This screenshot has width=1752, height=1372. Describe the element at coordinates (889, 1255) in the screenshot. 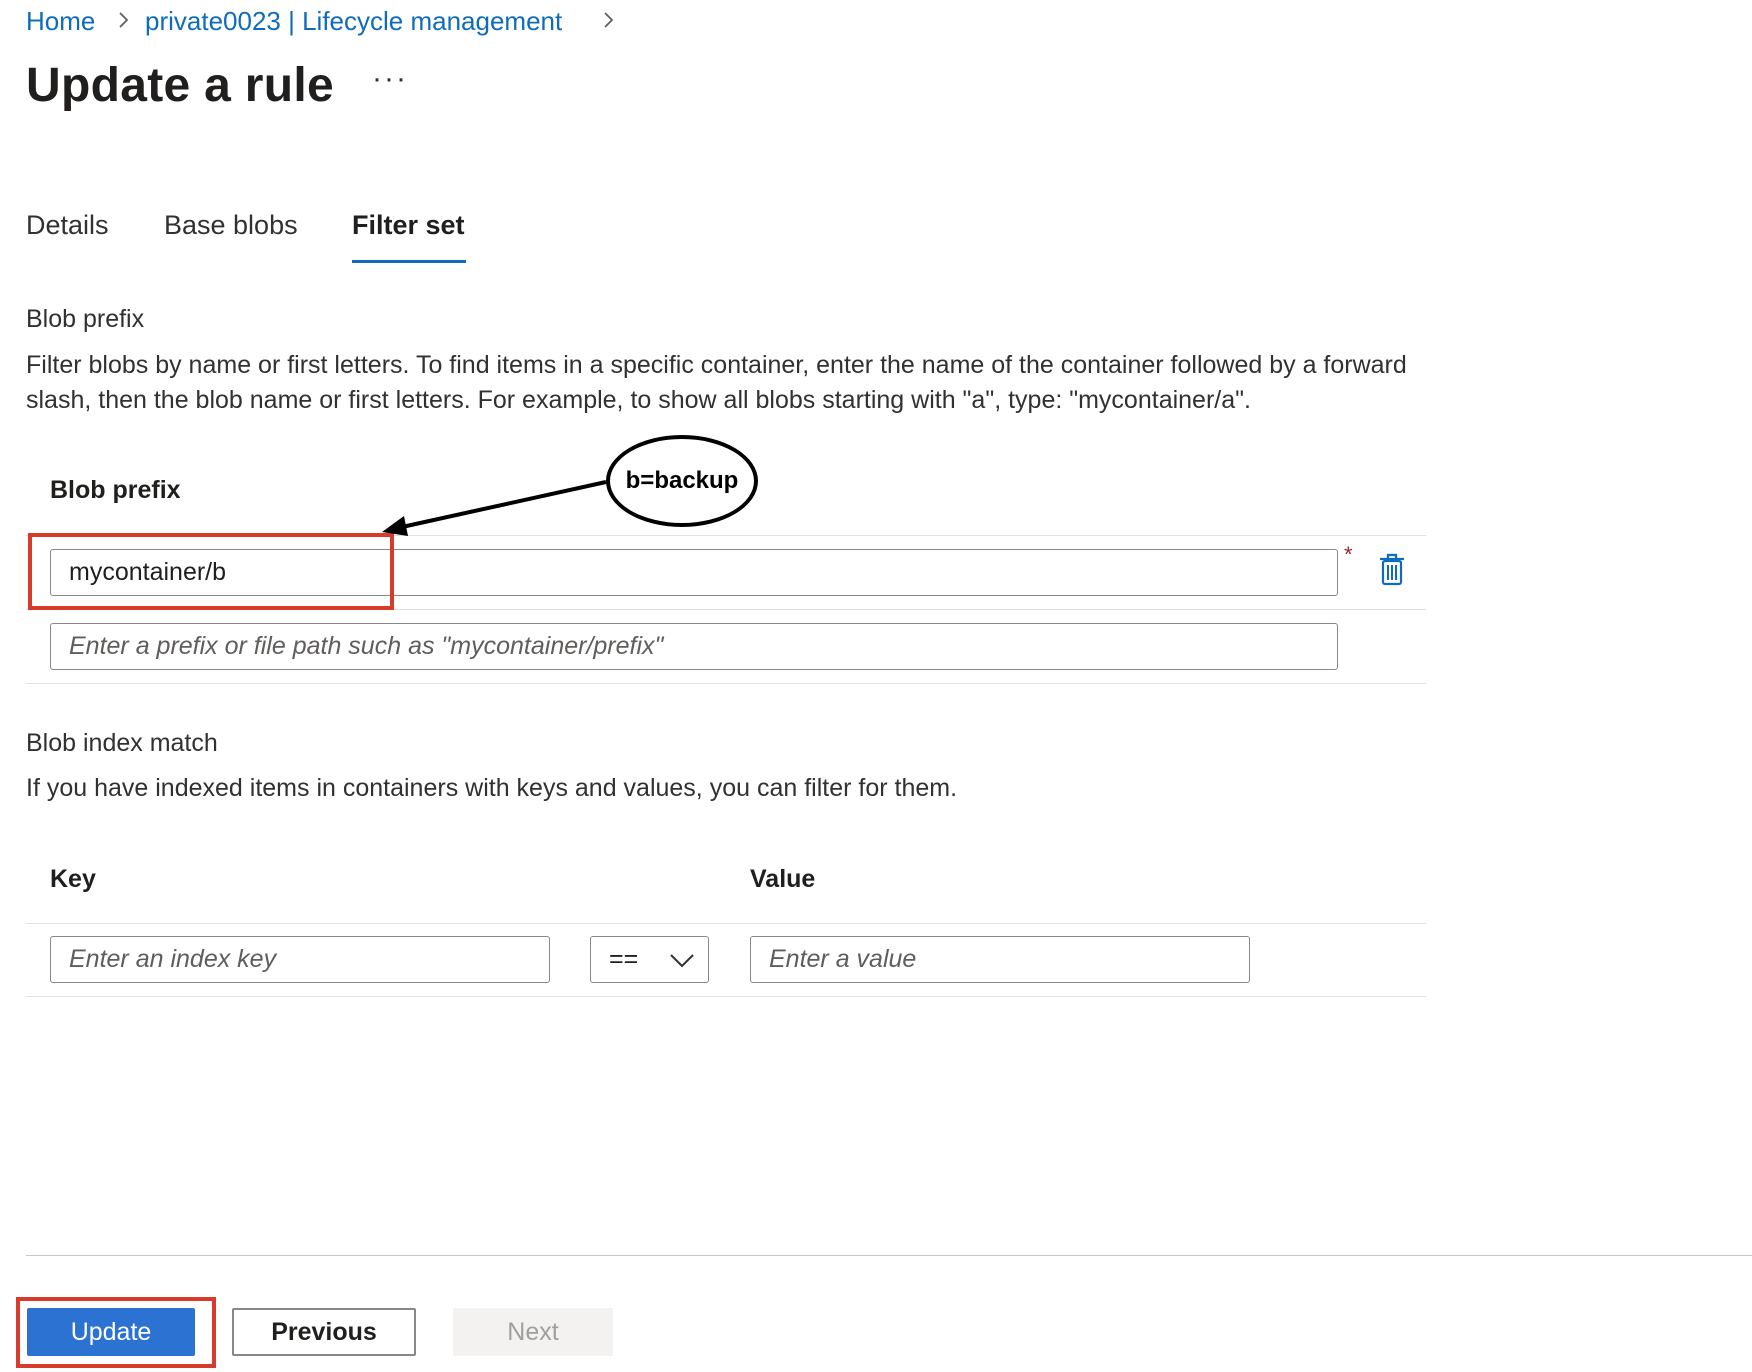

I see `footer-divider` at that location.